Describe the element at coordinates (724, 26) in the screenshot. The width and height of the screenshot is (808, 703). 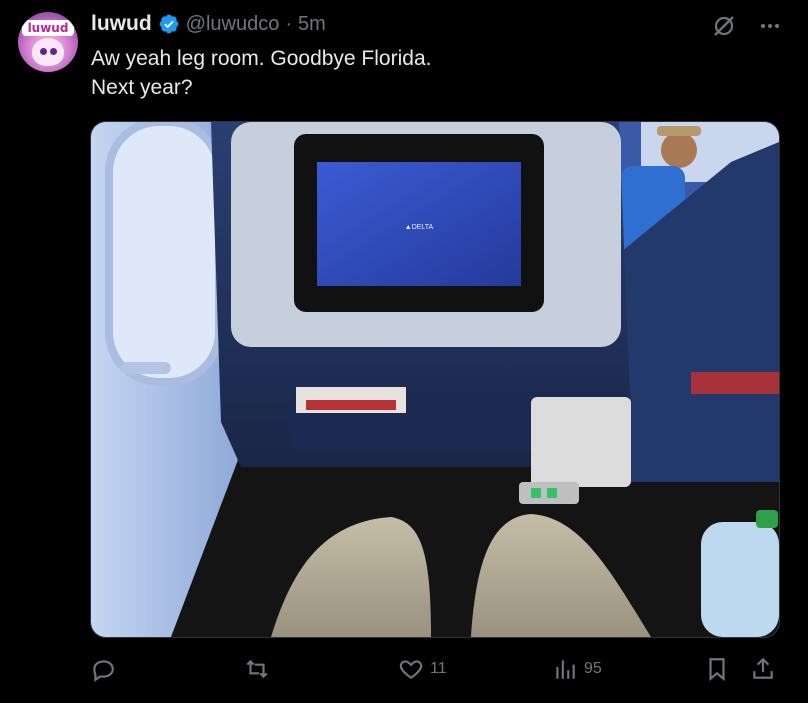
I see `grok-icon` at that location.